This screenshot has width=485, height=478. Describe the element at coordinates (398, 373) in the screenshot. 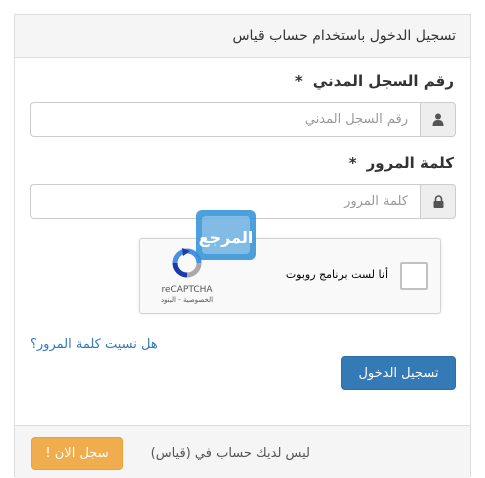

I see `login-button: تسجيل الدخول` at that location.